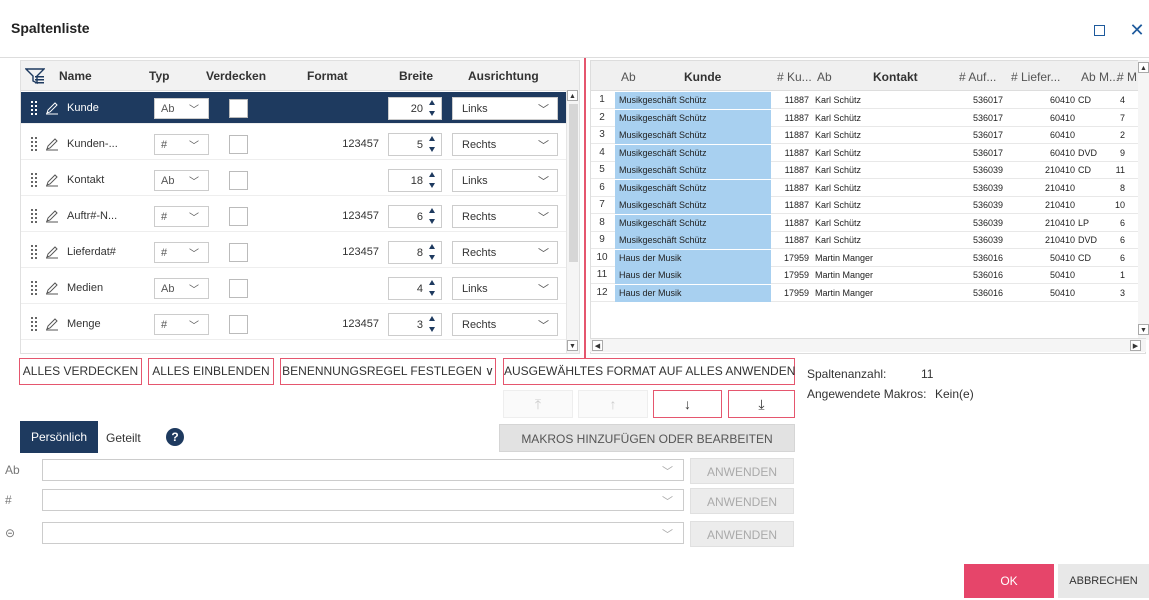  I want to click on header-name: Name, so click(75, 76).